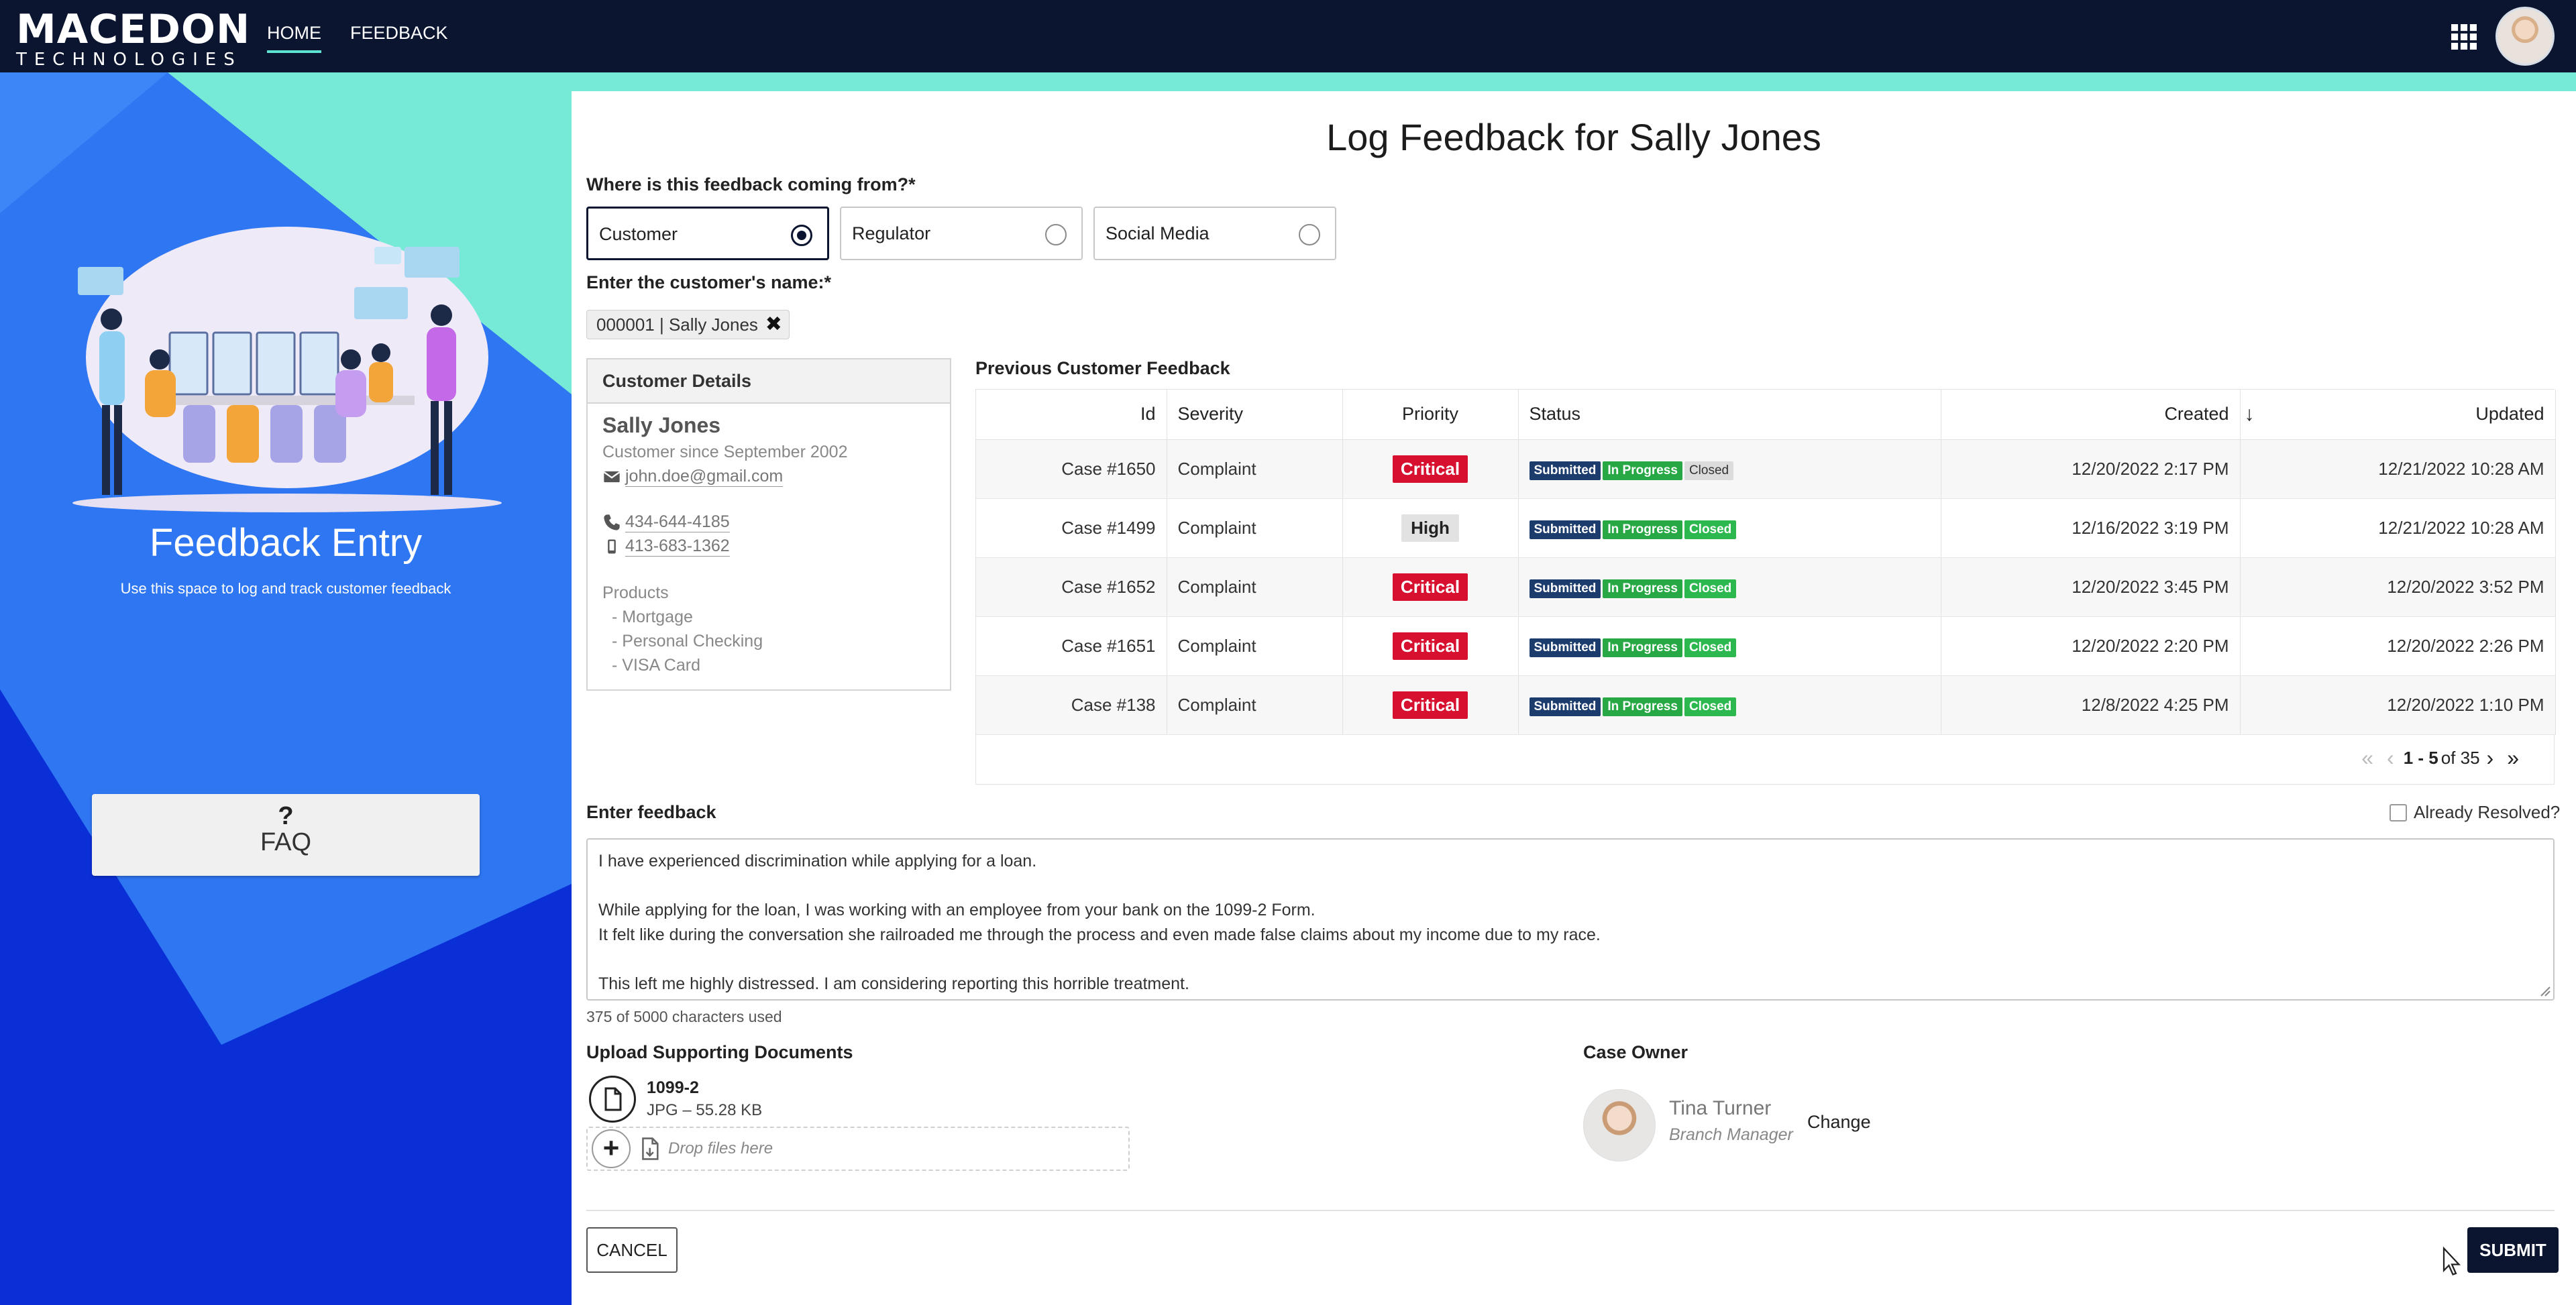 This screenshot has width=2576, height=1305. What do you see at coordinates (1071, 705) in the screenshot?
I see `case-id-cell: Case #138` at bounding box center [1071, 705].